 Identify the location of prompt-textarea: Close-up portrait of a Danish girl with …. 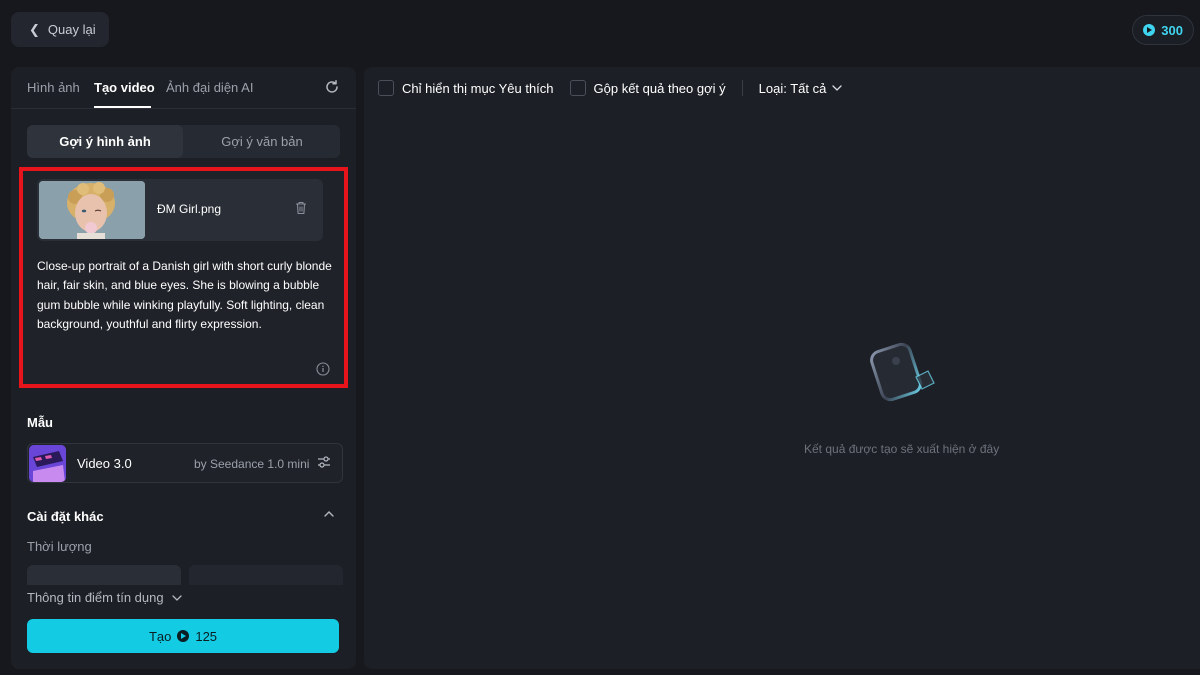
(185, 296).